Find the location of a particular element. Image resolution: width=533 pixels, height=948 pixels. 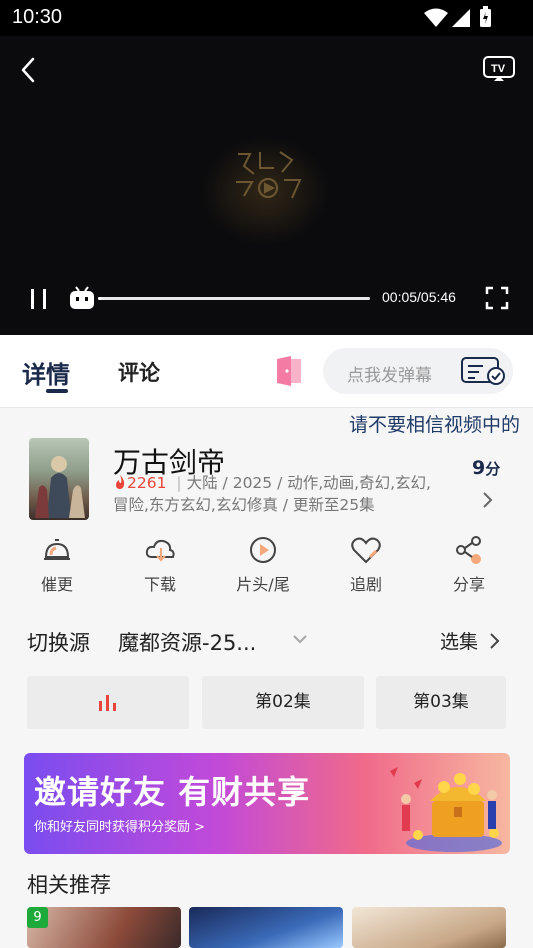

share-icon is located at coordinates (468, 550).